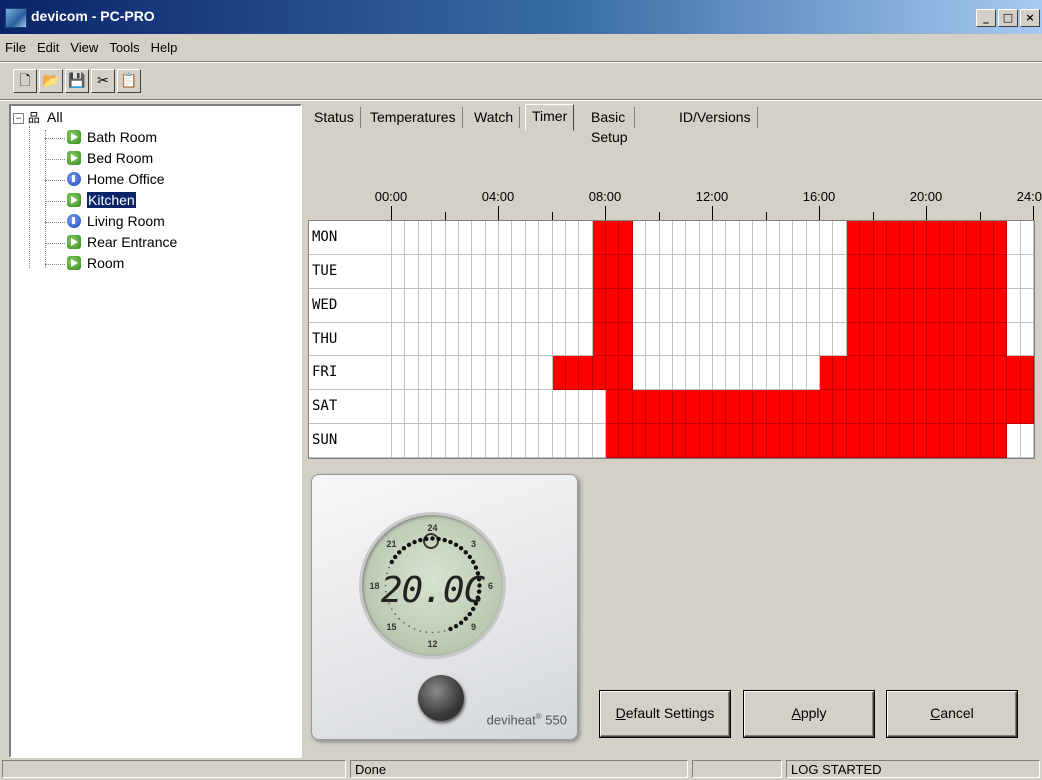  What do you see at coordinates (101, 200) in the screenshot?
I see `tree-item-kitchen: Kitchen` at bounding box center [101, 200].